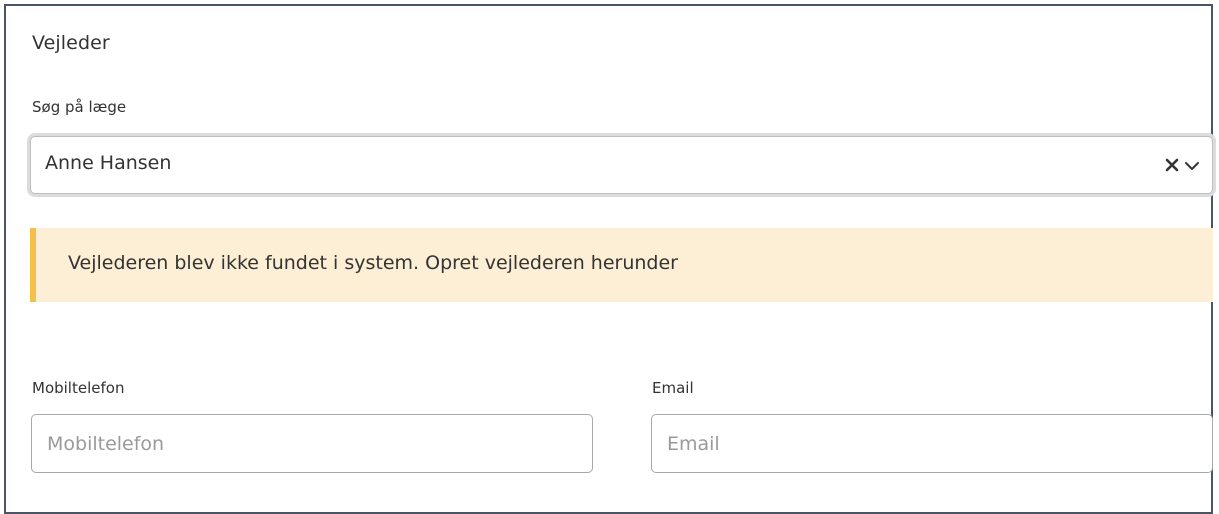 The width and height of the screenshot is (1219, 514). I want to click on email-input, so click(932, 443).